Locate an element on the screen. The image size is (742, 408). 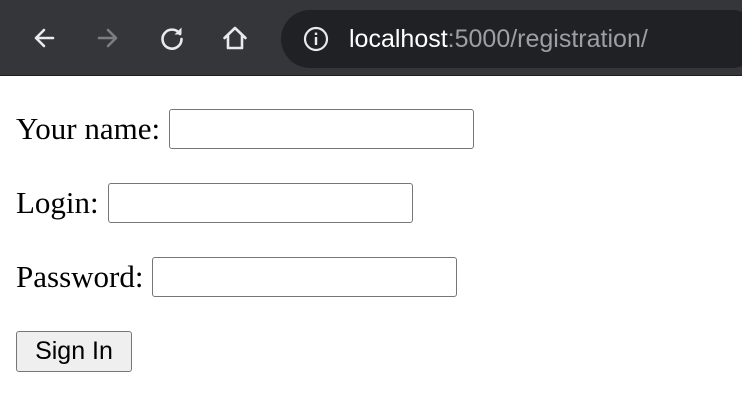
url-path: :5000/registration/ is located at coordinates (547, 39).